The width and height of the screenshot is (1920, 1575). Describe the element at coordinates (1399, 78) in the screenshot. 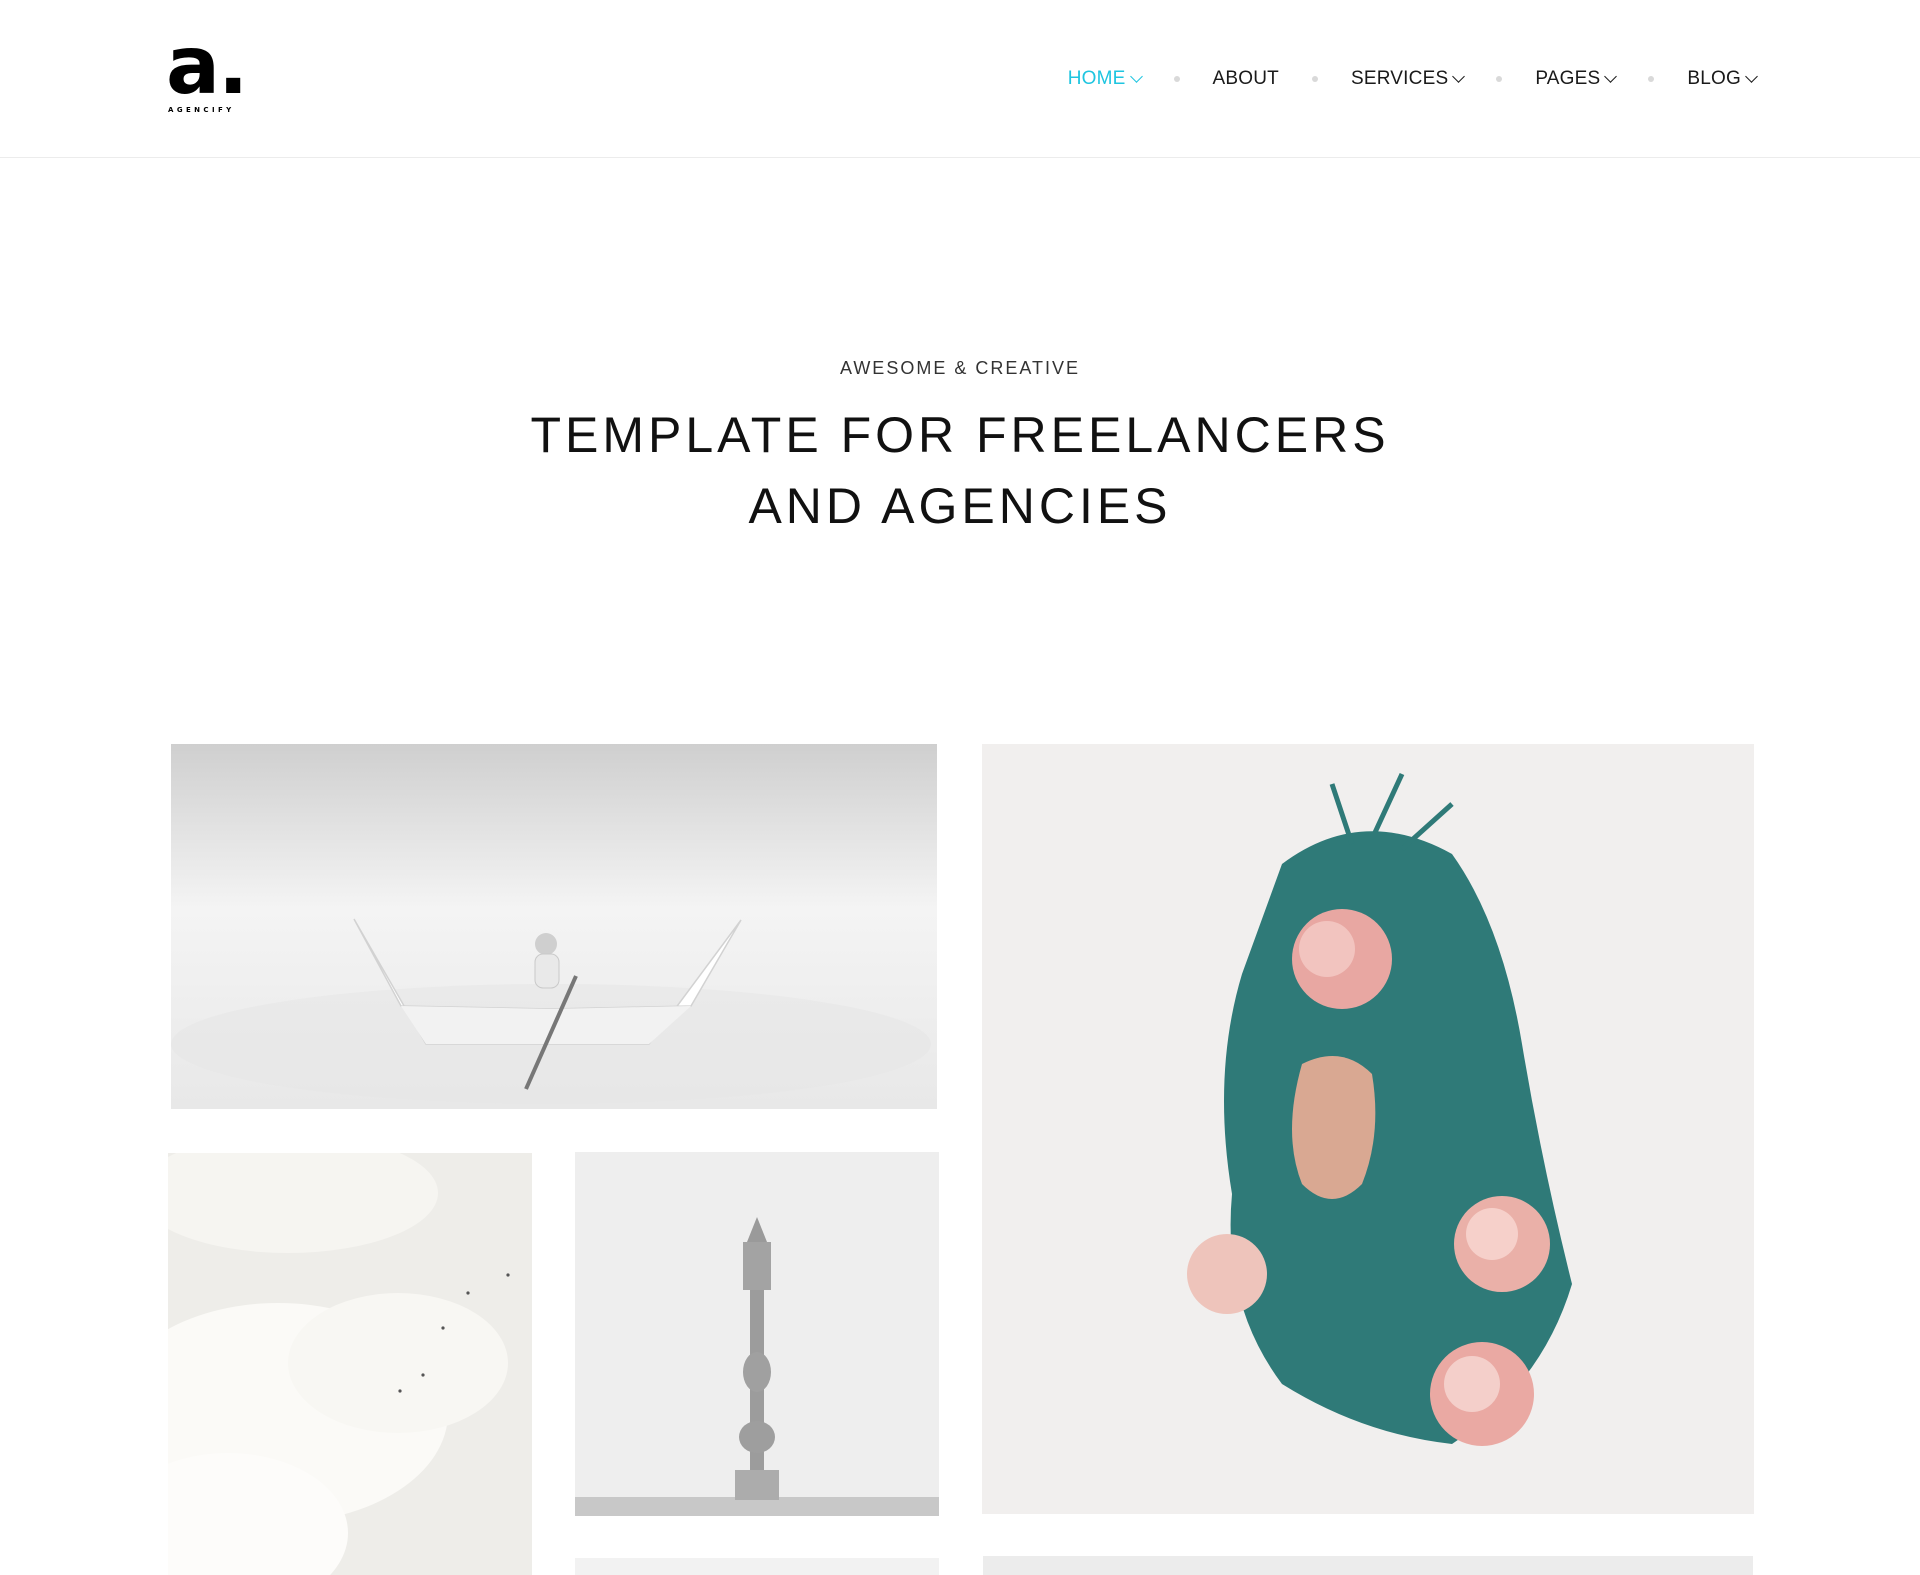

I see `nav-item-services-label: SERVICES` at that location.